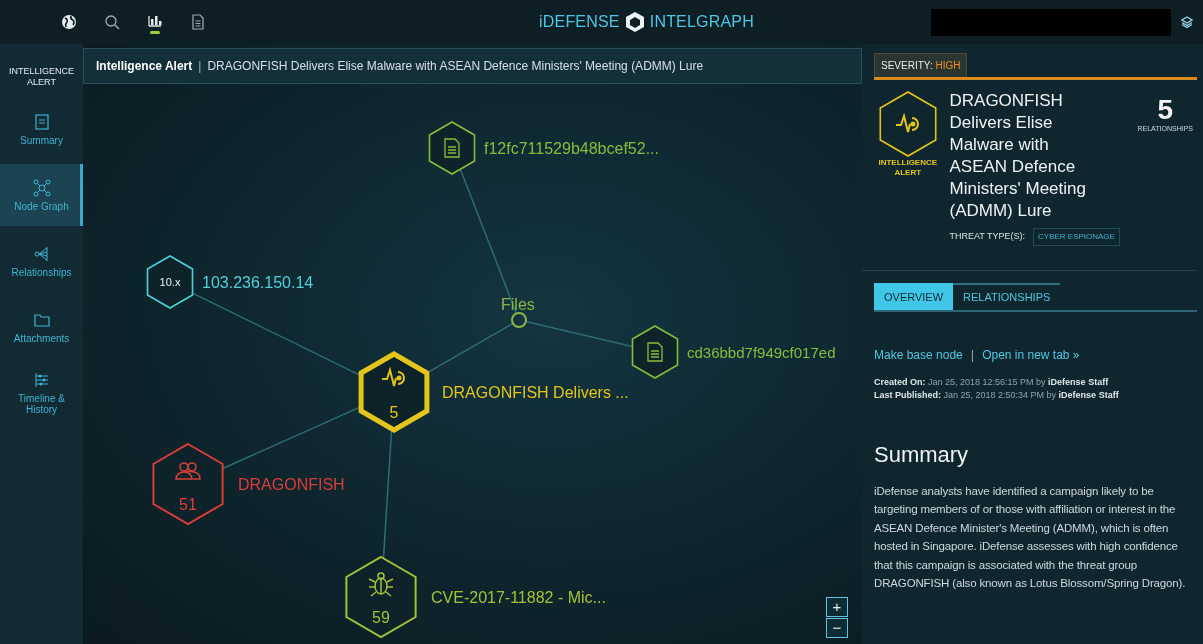 The width and height of the screenshot is (1203, 644). I want to click on cube-logo-icon, so click(634, 22).